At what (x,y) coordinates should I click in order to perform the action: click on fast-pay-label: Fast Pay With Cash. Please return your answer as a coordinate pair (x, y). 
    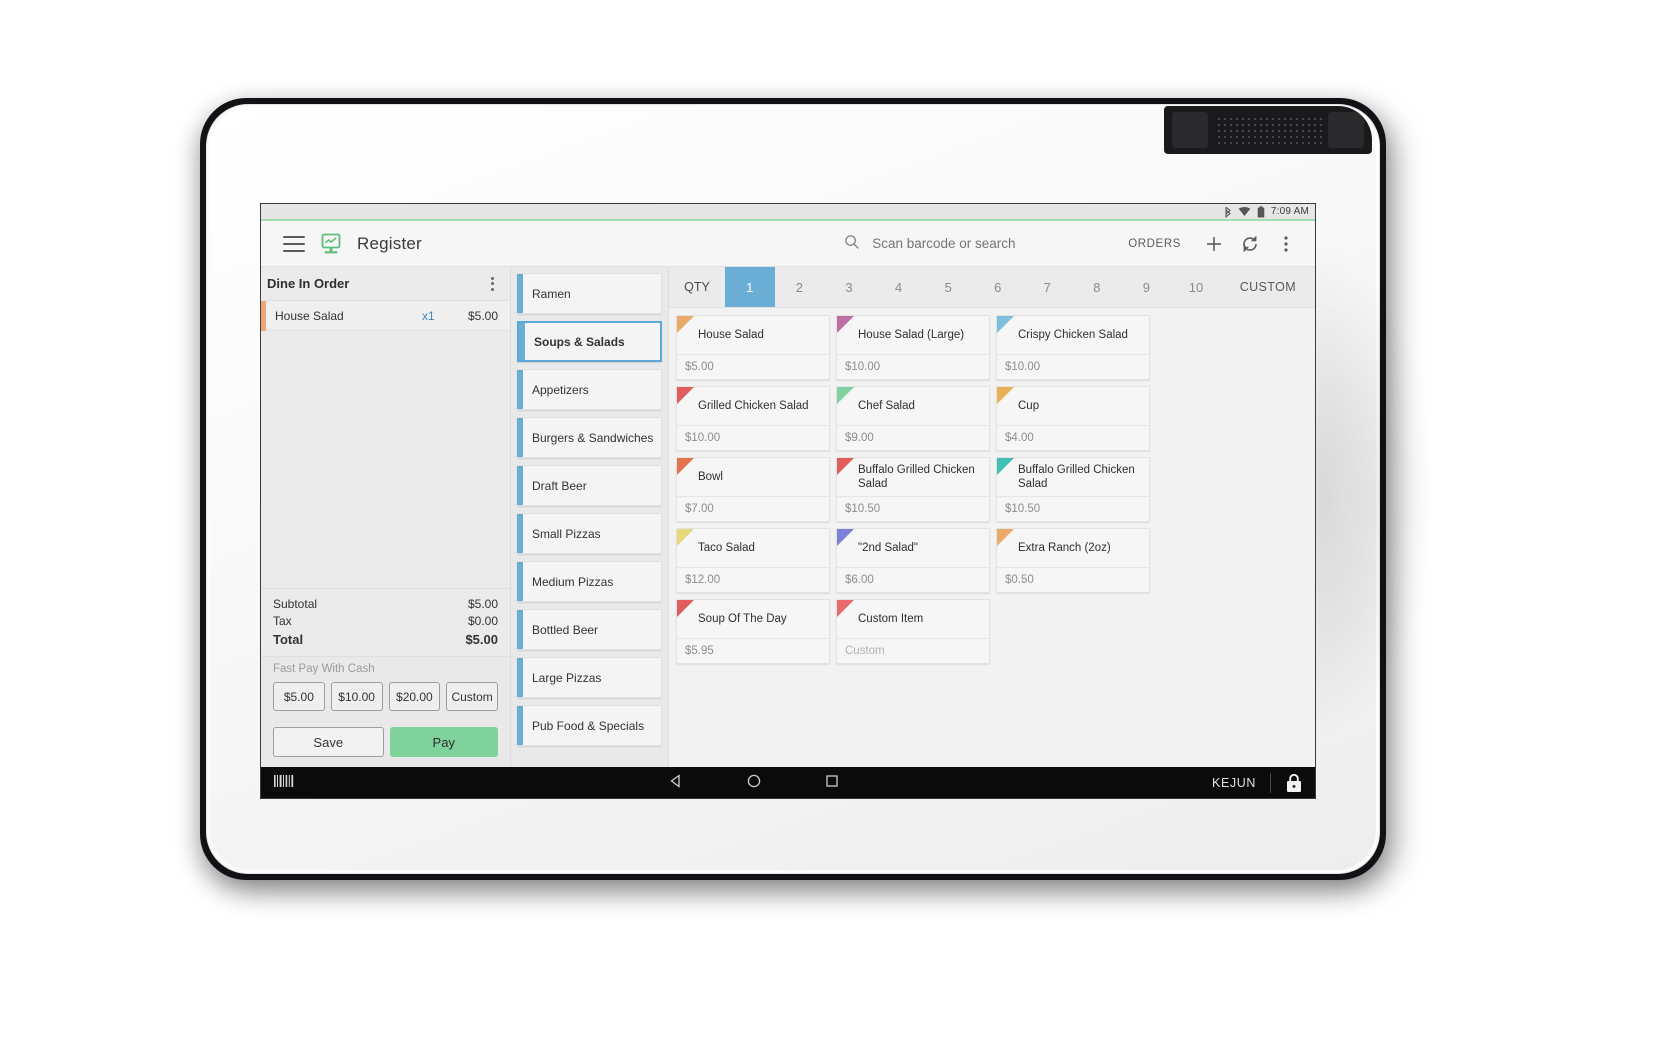
    Looking at the image, I should click on (324, 669).